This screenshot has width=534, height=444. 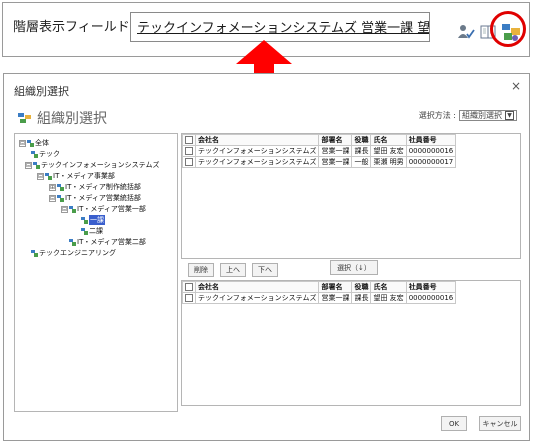 I want to click on table-cell: 0000000017, so click(x=431, y=162).